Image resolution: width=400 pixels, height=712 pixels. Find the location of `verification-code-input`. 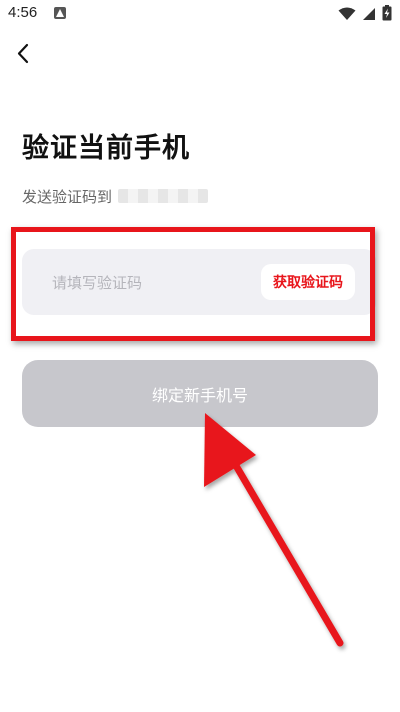

verification-code-input is located at coordinates (152, 283).